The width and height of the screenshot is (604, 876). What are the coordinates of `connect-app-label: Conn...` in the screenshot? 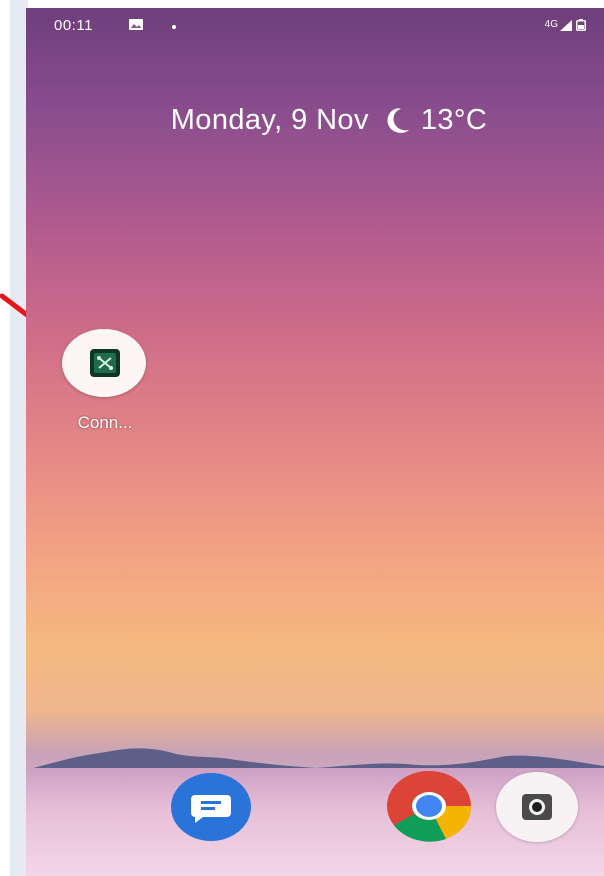 It's located at (105, 423).